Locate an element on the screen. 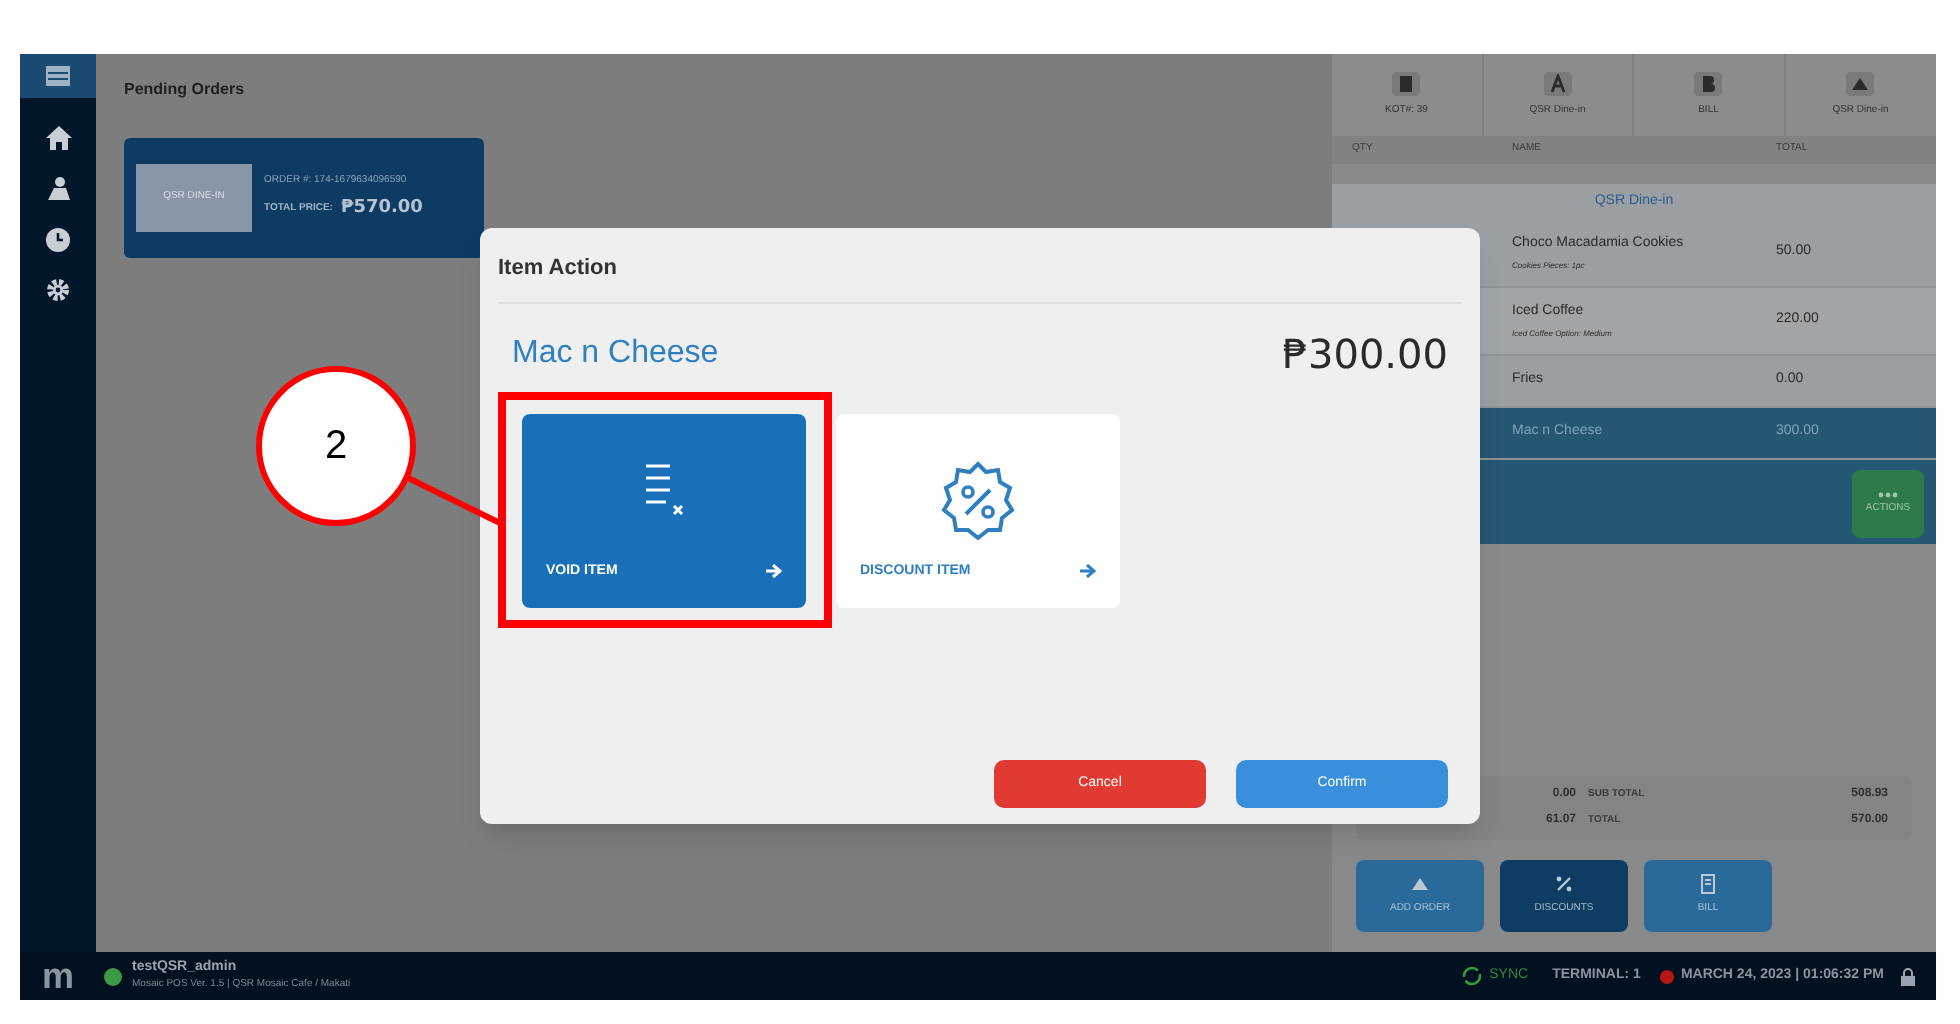 Image resolution: width=1960 pixels, height=1024 pixels. total-price: ₱570.00 is located at coordinates (381, 208).